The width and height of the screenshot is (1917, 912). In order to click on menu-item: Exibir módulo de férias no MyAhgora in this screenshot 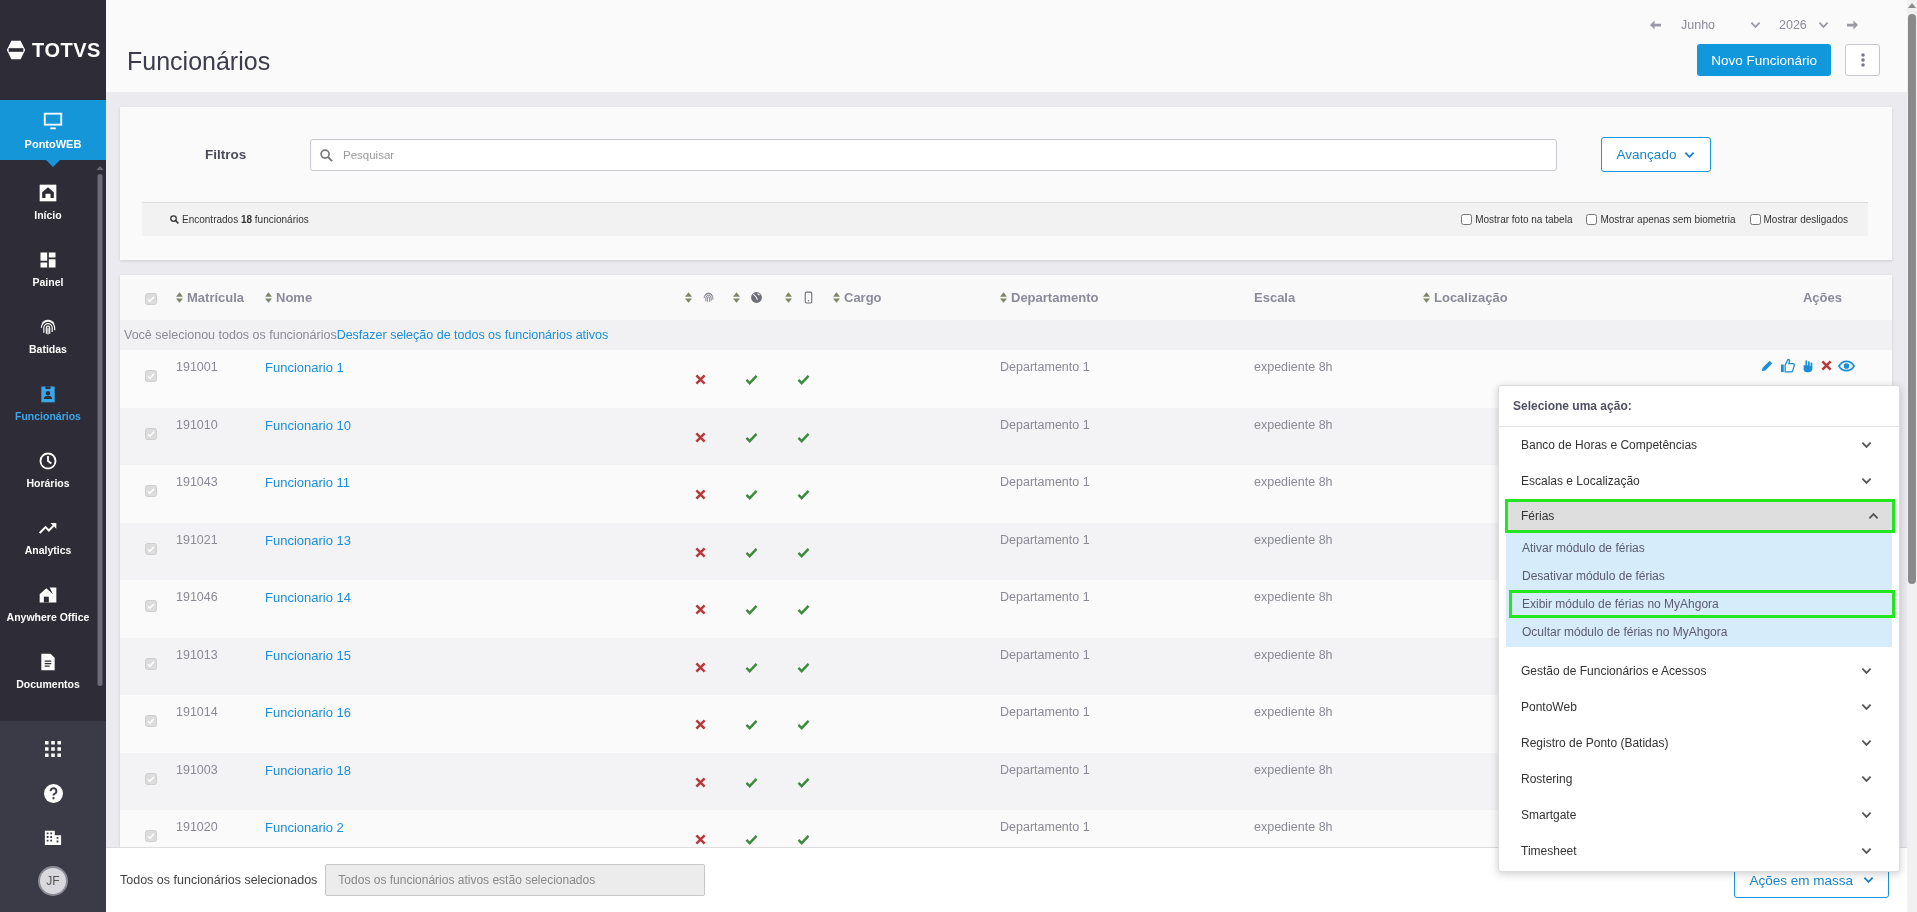, I will do `click(1702, 604)`.